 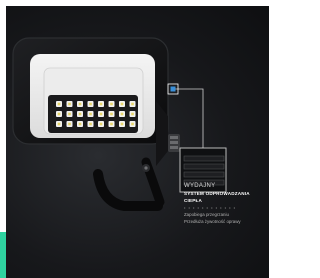 I want to click on caption-line-2: Przedłuża żywotność oprawy, so click(x=212, y=221).